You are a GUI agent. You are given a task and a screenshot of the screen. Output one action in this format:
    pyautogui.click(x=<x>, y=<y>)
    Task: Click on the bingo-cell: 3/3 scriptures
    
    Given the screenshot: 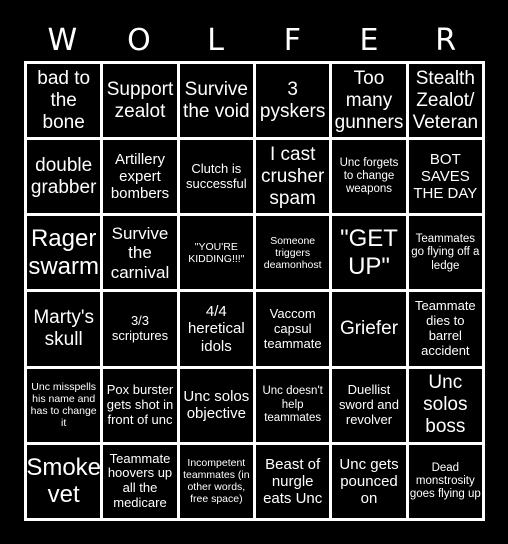 What is the action you would take?
    pyautogui.click(x=140, y=329)
    